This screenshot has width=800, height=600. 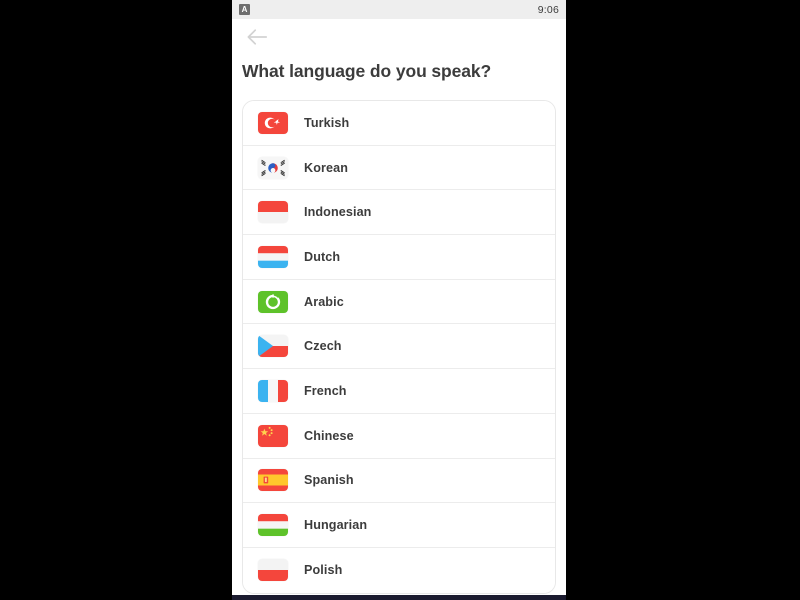 What do you see at coordinates (399, 391) in the screenshot?
I see `language-row-french: French` at bounding box center [399, 391].